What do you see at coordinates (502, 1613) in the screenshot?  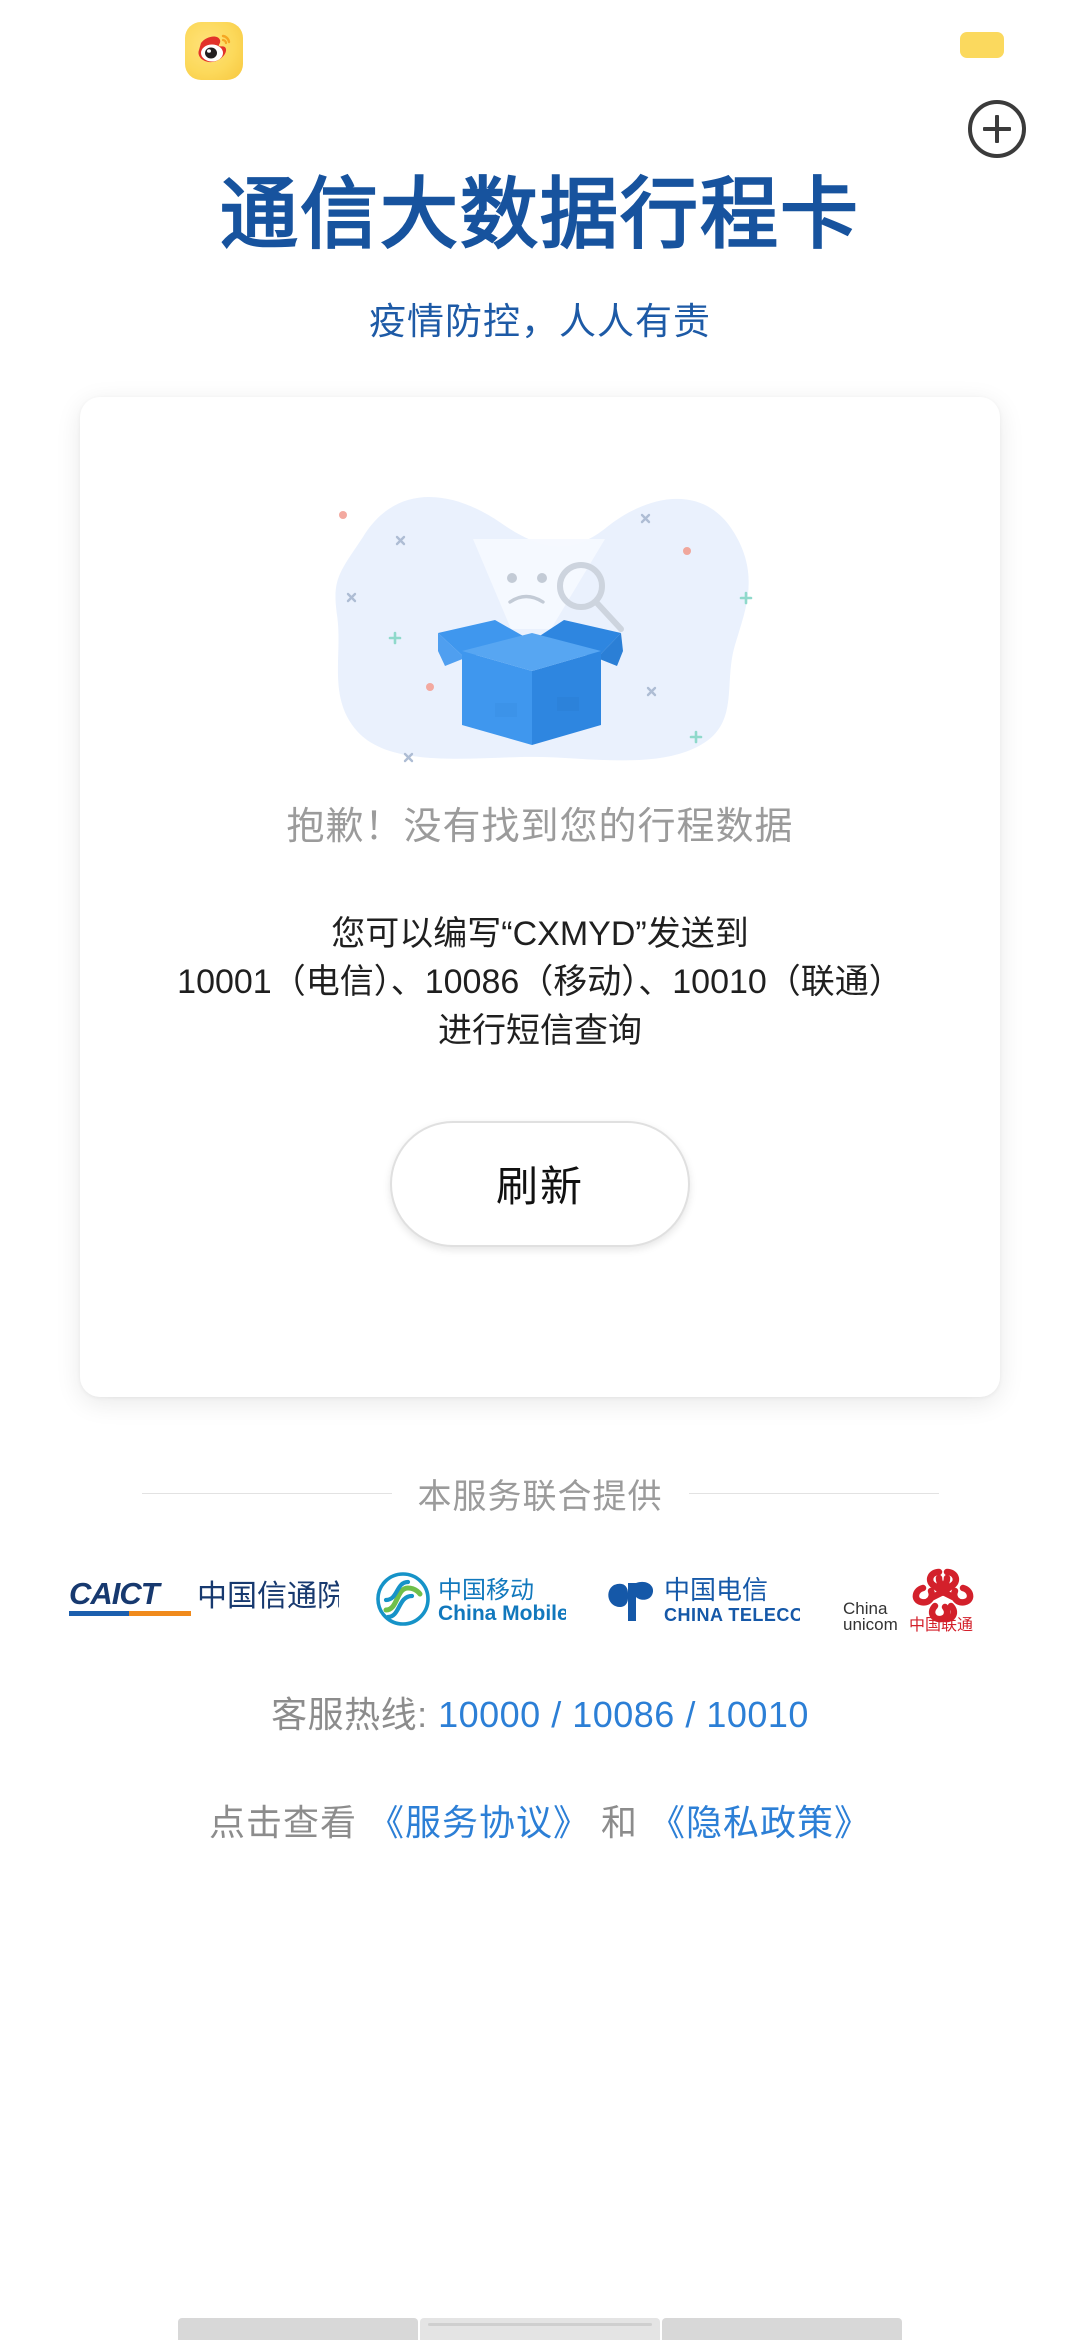 I see `svg-text: China Mobile` at bounding box center [502, 1613].